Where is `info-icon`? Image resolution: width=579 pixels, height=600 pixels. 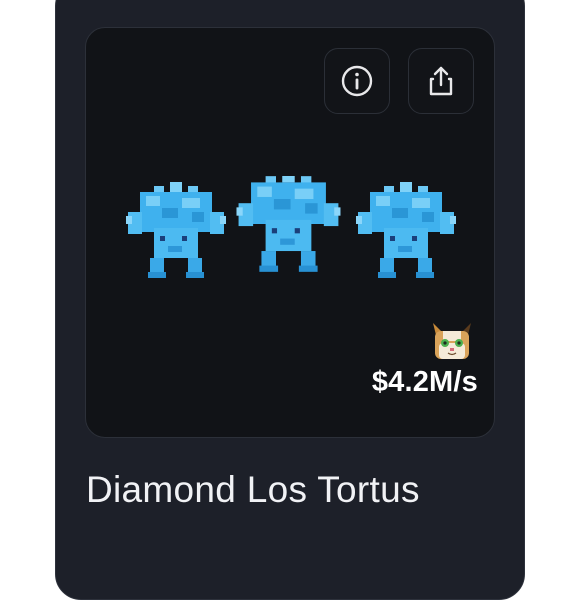 info-icon is located at coordinates (357, 81).